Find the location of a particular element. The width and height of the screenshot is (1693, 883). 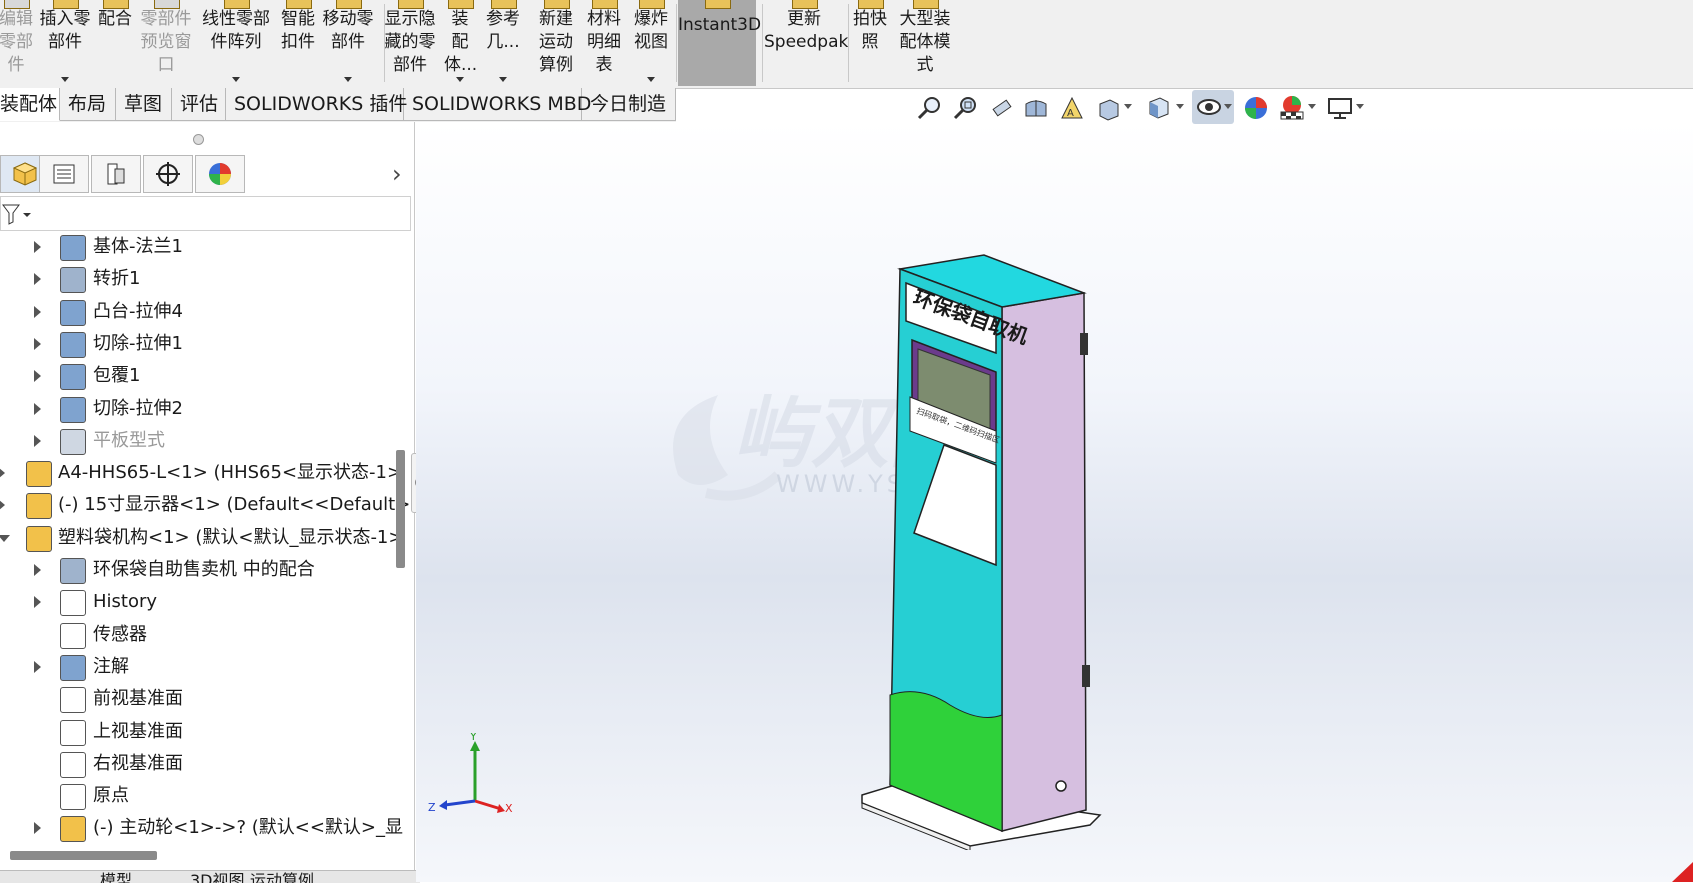

hide-show-items-button is located at coordinates (1213, 107).